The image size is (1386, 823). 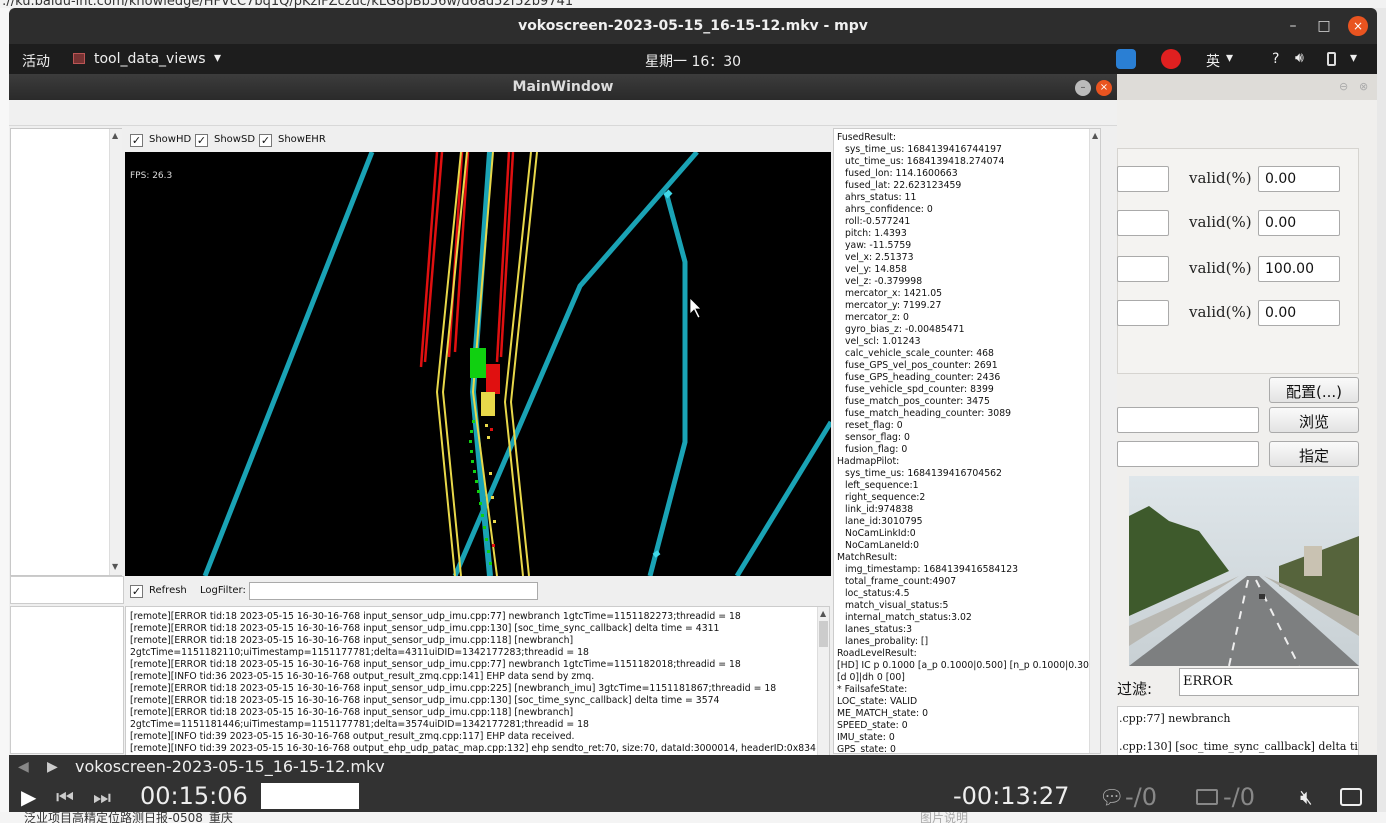 What do you see at coordinates (1094, 441) in the screenshot?
I see `info-scrollbar: ▲` at bounding box center [1094, 441].